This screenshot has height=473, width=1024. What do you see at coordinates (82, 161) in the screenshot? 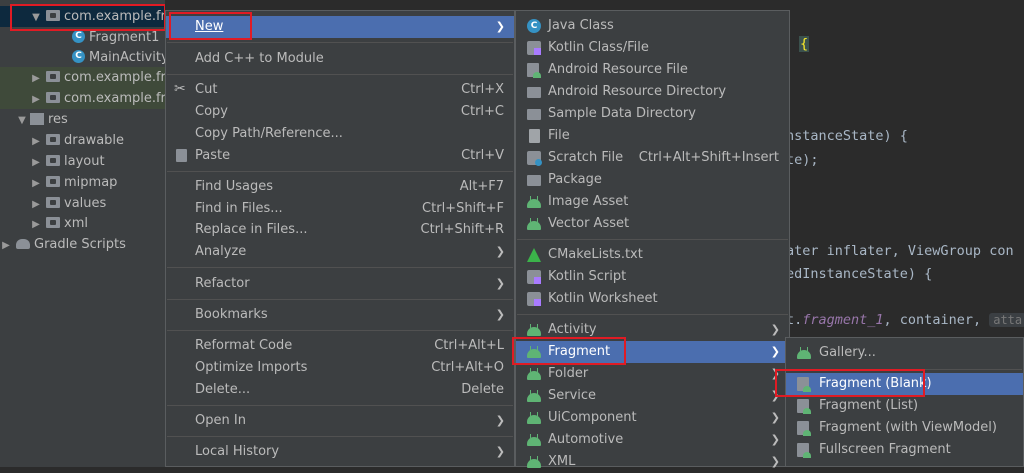
I see `tree-item-layout: ▶ layout` at bounding box center [82, 161].